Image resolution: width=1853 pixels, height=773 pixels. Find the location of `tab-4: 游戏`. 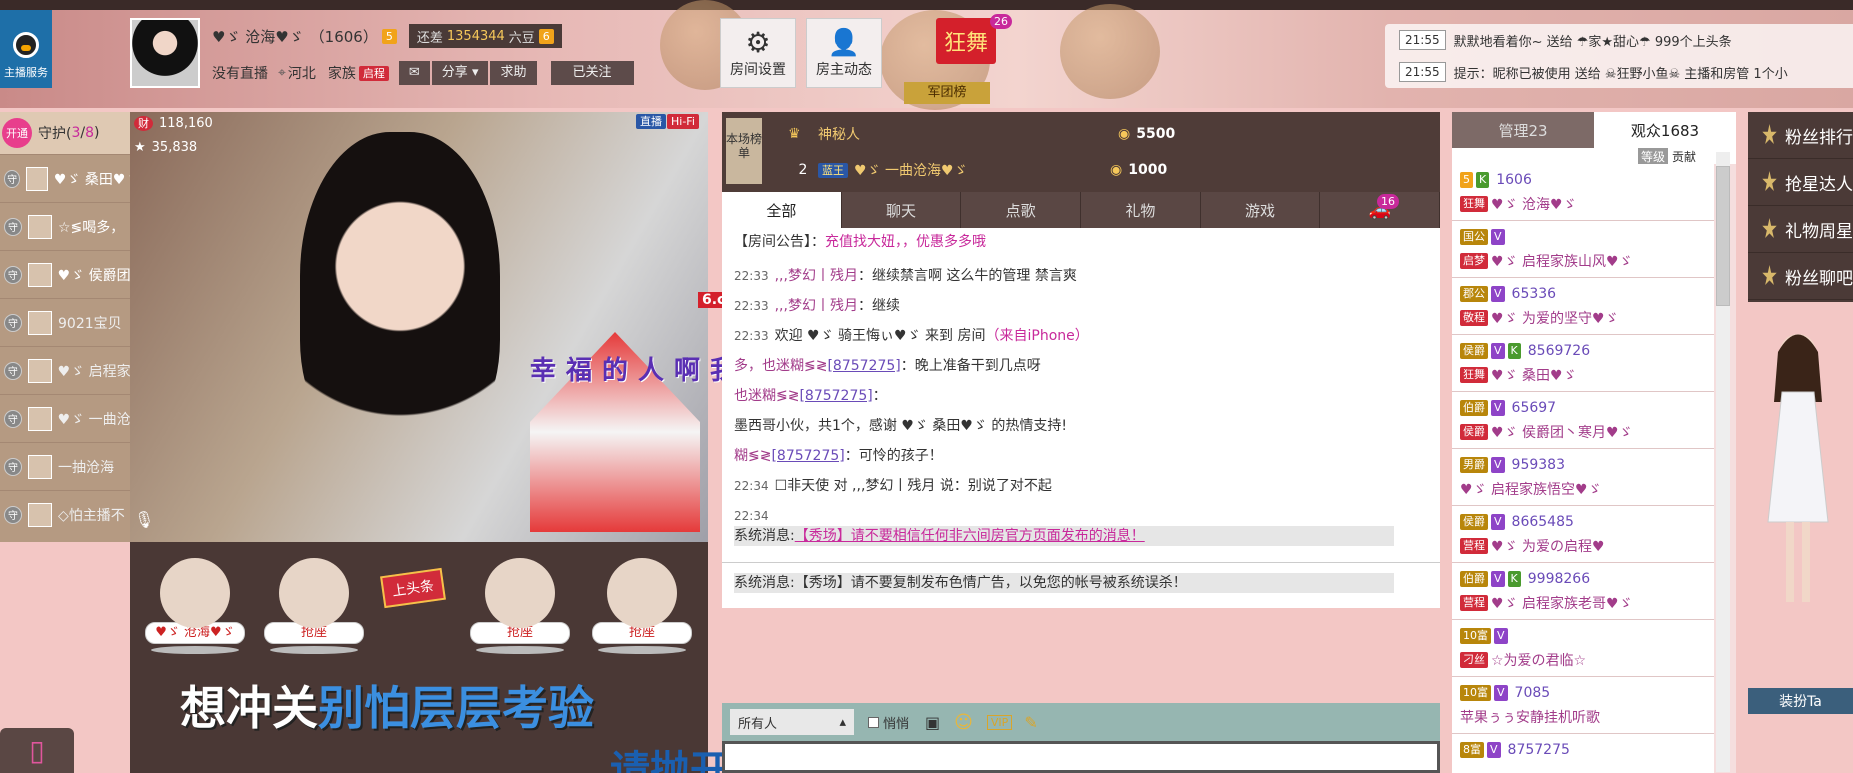

tab-4: 游戏 is located at coordinates (1261, 210).